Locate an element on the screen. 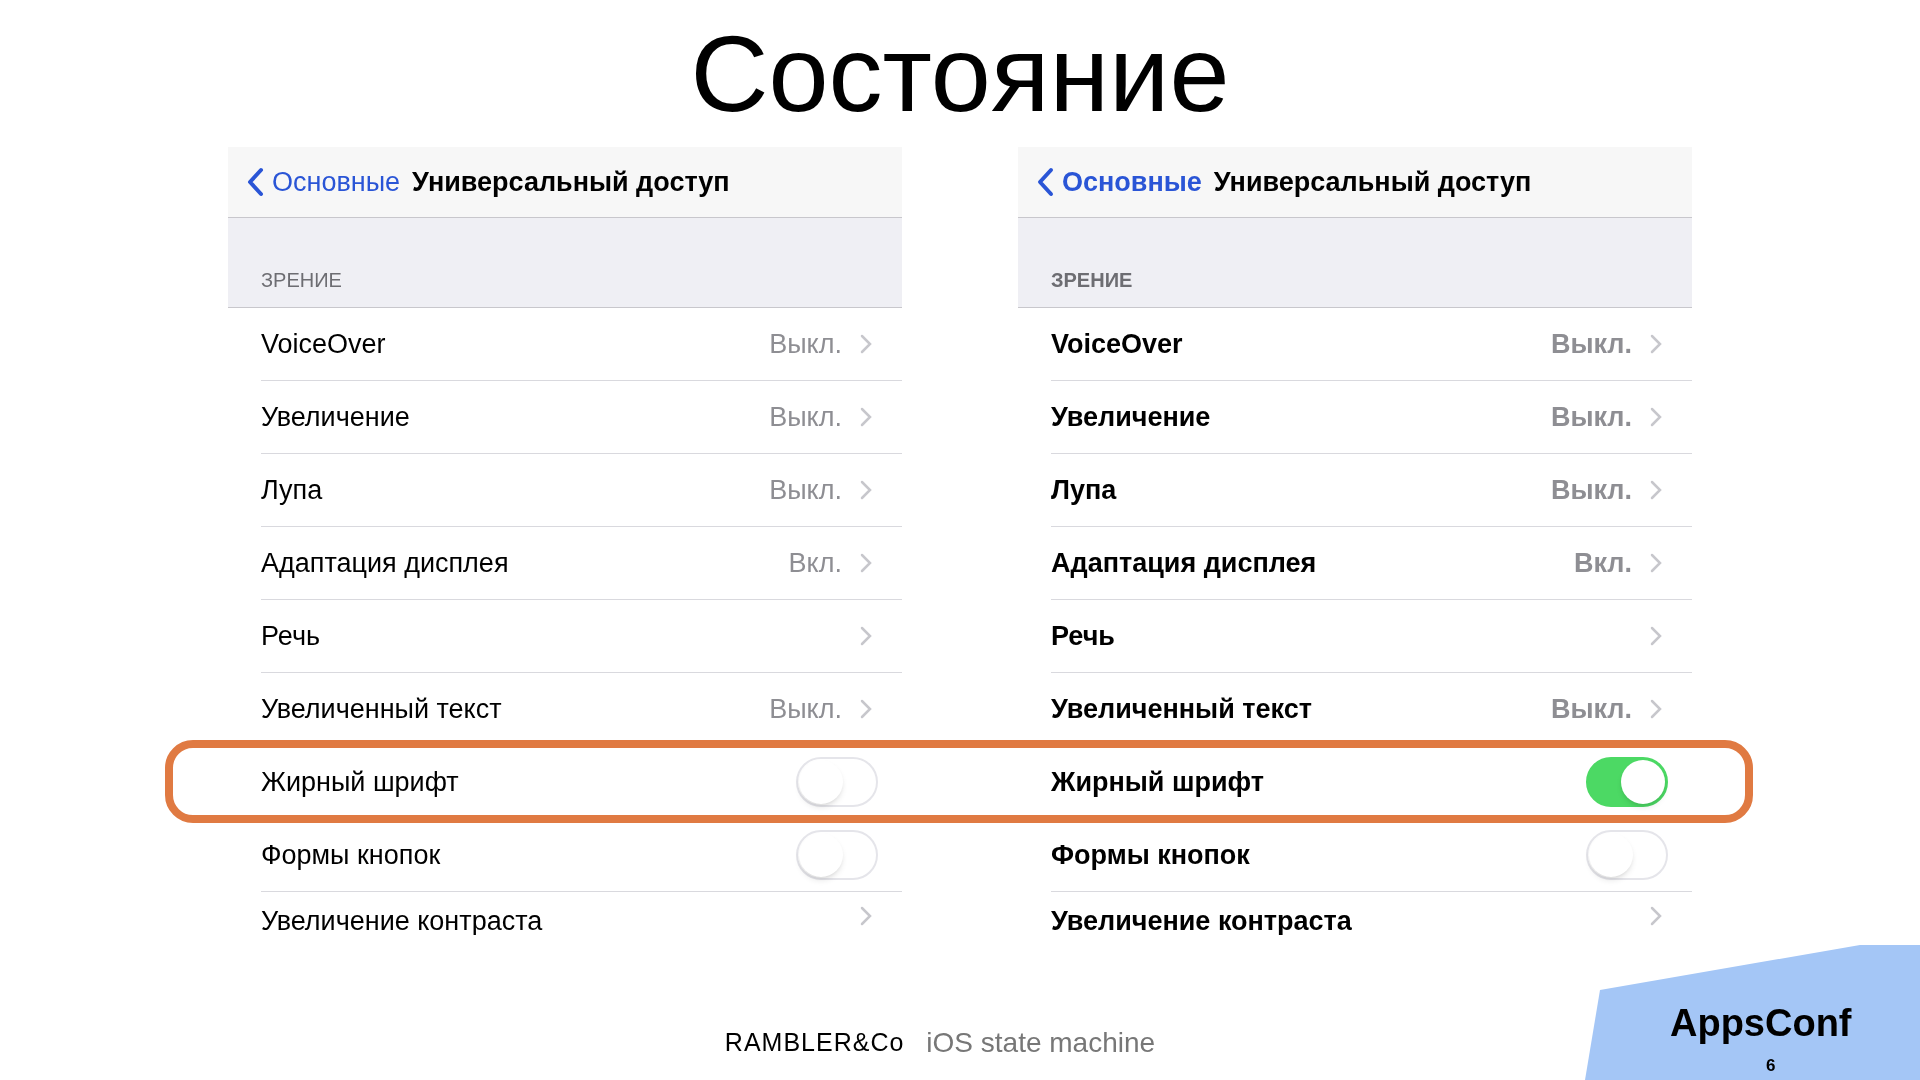  conference-logo: AppsConf is located at coordinates (1761, 1023).